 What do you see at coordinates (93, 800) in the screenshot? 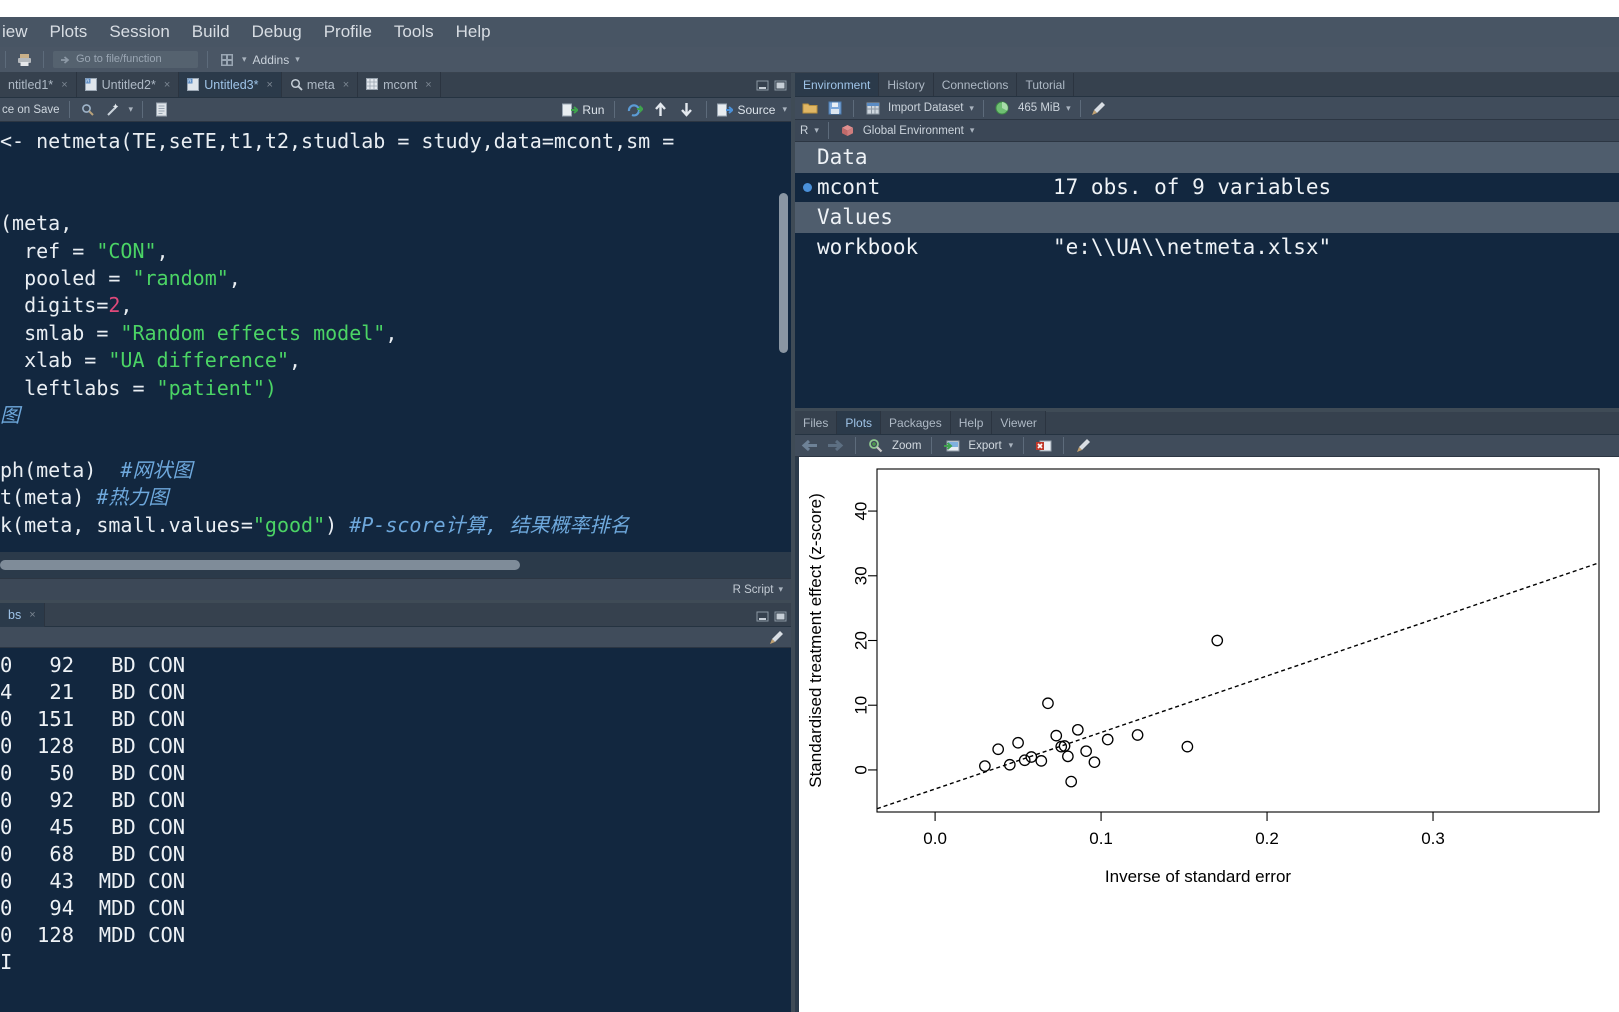
I see `console-row: 0 92 BD CON` at bounding box center [93, 800].